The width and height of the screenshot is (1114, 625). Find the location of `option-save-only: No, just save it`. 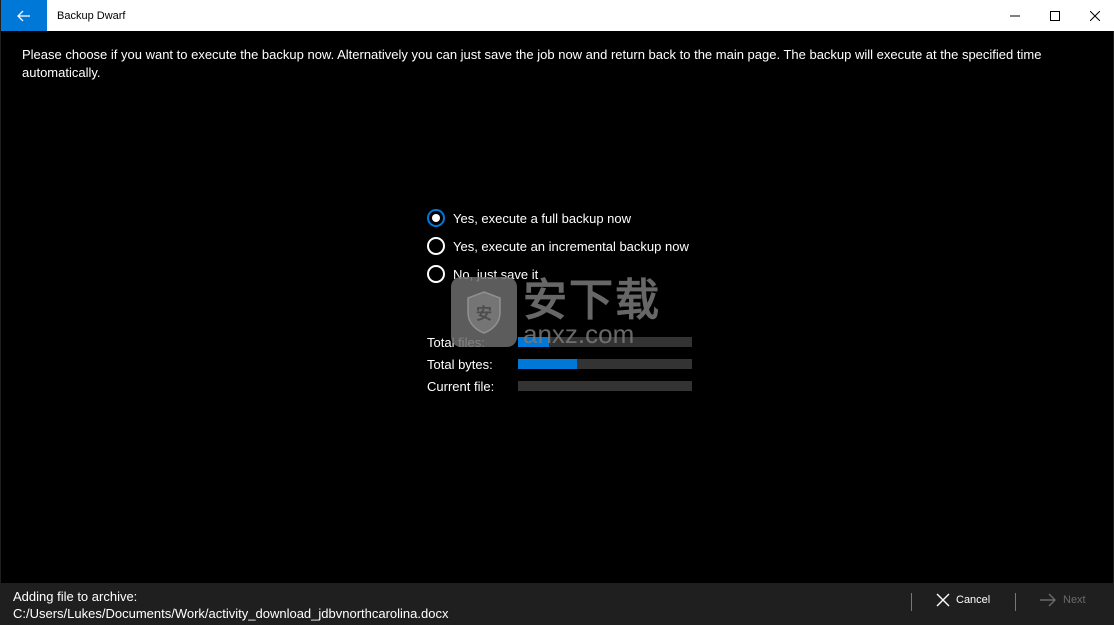

option-save-only: No, just save it is located at coordinates (558, 274).